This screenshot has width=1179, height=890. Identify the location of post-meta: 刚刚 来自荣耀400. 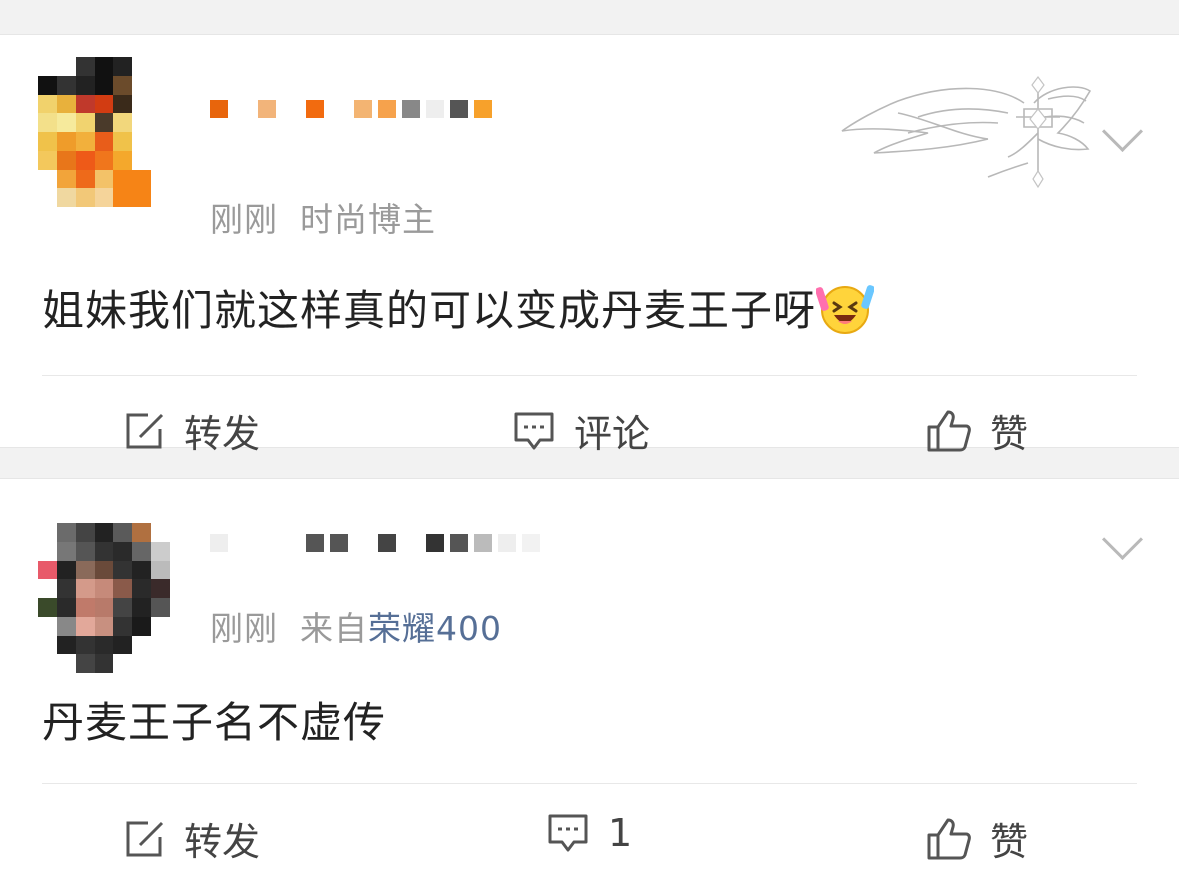
(356, 626).